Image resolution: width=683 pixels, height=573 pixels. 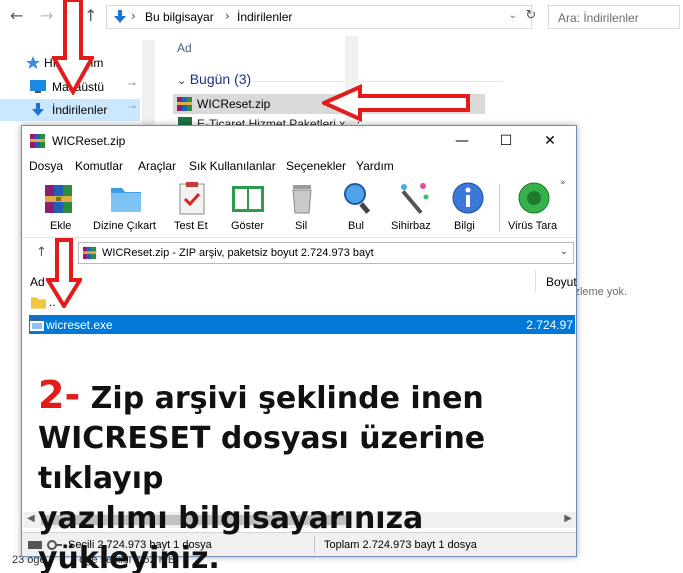 I want to click on address-field: › Bu bilgisayar › İndirilenler ⌄, so click(x=319, y=17).